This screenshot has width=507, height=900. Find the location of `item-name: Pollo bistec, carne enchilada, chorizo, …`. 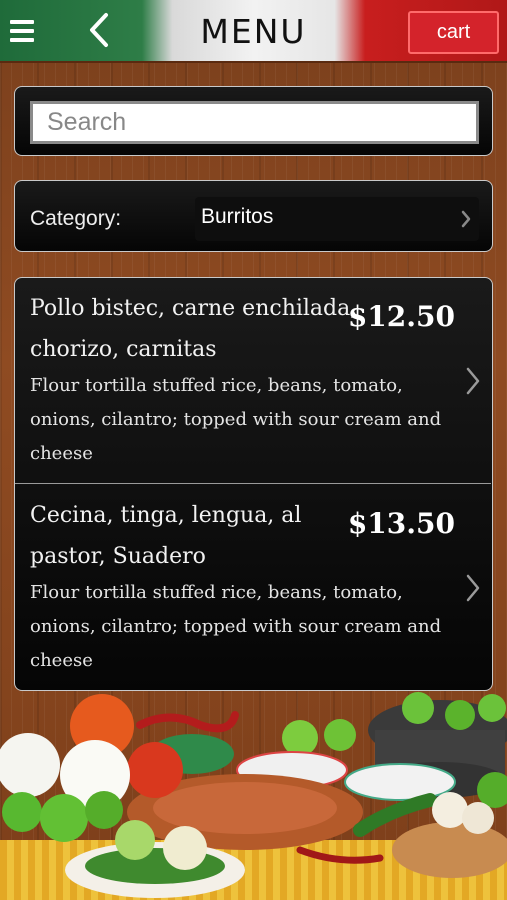

item-name: Pollo bistec, carne enchilada, chorizo, … is located at coordinates (194, 329).